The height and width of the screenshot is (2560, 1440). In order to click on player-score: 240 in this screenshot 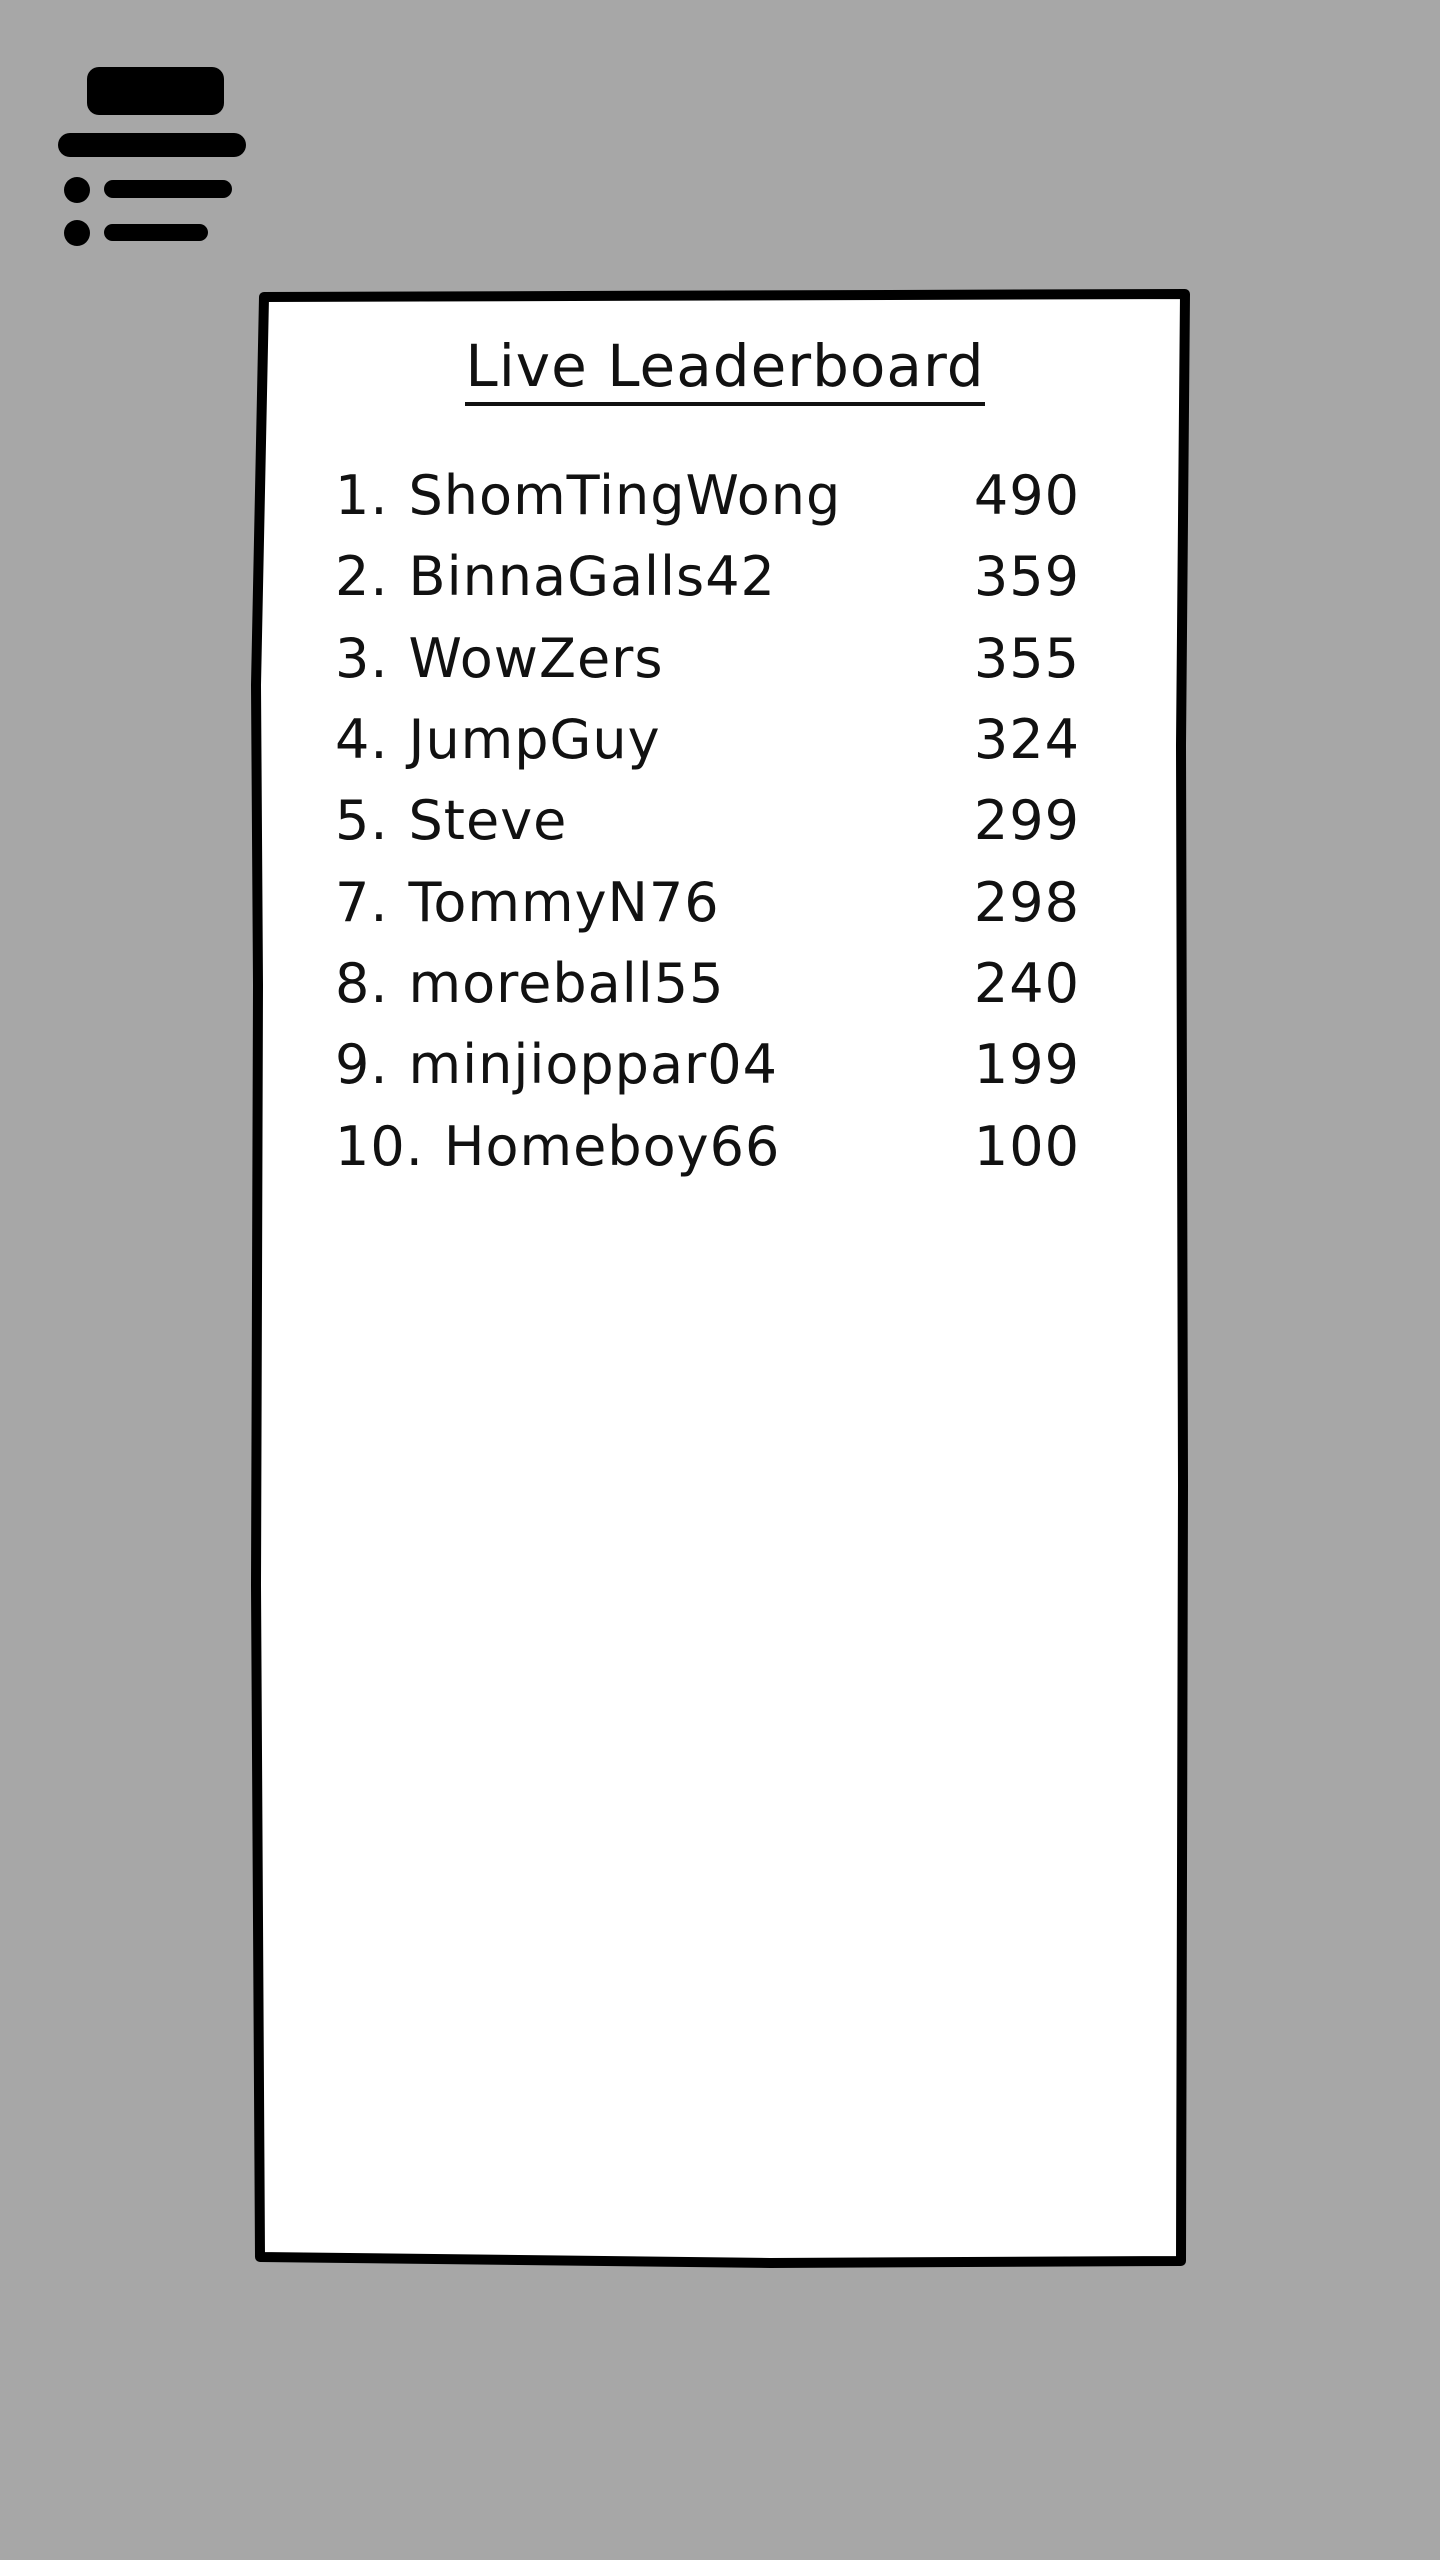, I will do `click(1026, 983)`.